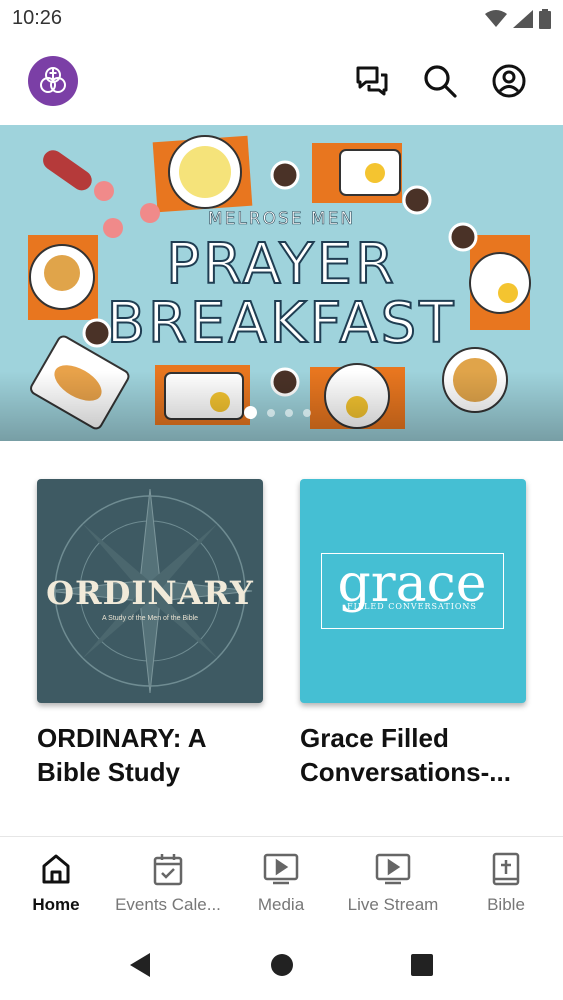 This screenshot has width=563, height=1000. What do you see at coordinates (412, 606) in the screenshot?
I see `card-image-subtitle: FILLED CONVERSATIONS` at bounding box center [412, 606].